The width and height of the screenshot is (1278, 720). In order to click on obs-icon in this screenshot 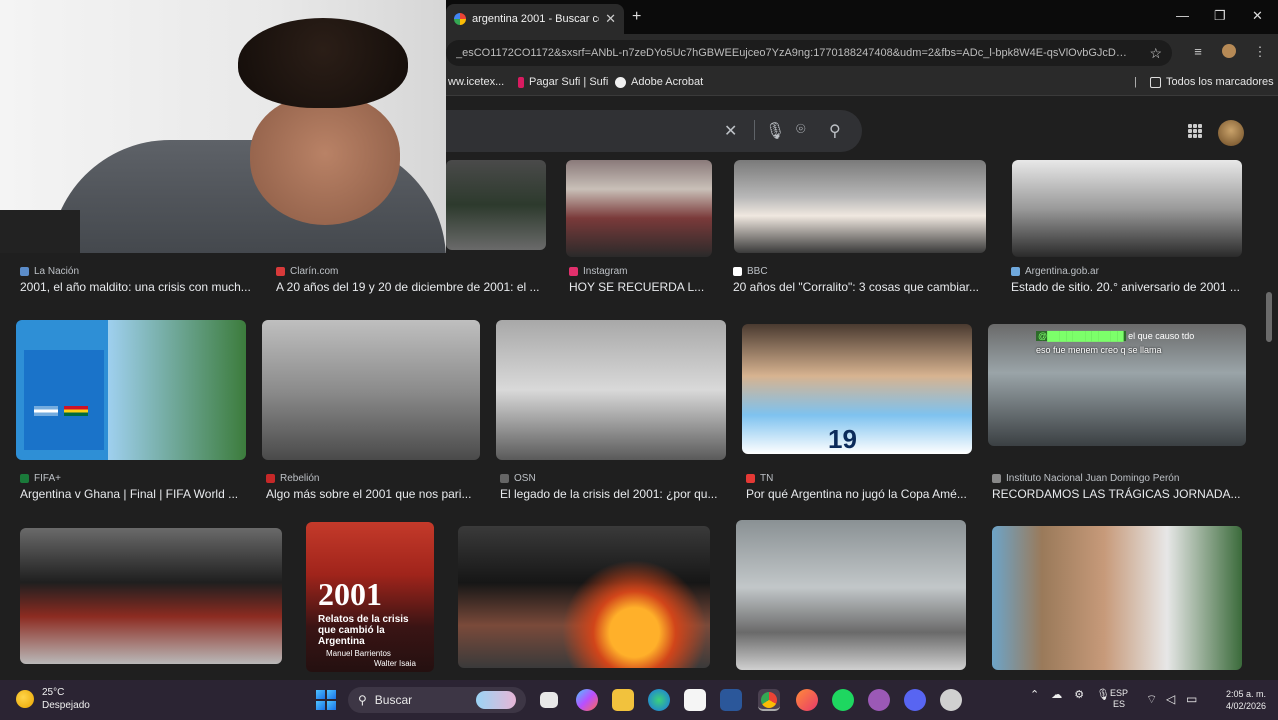, I will do `click(951, 700)`.